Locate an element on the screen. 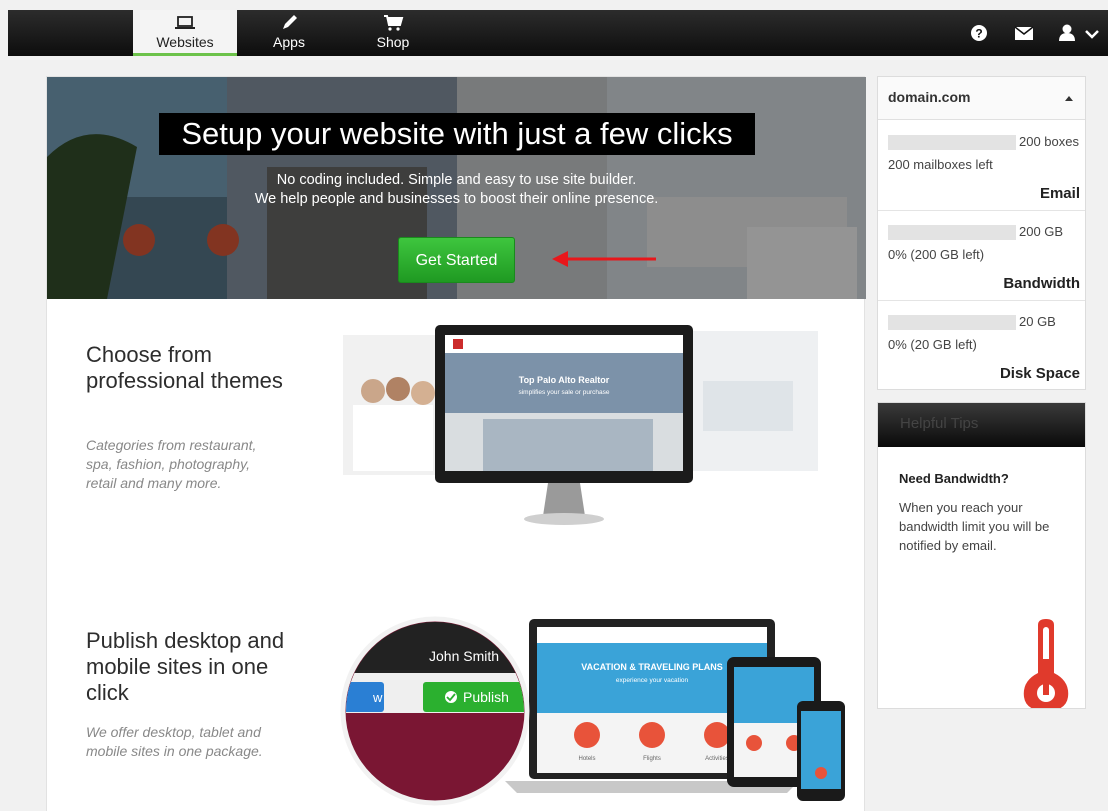  pencil-icon is located at coordinates (290, 22).